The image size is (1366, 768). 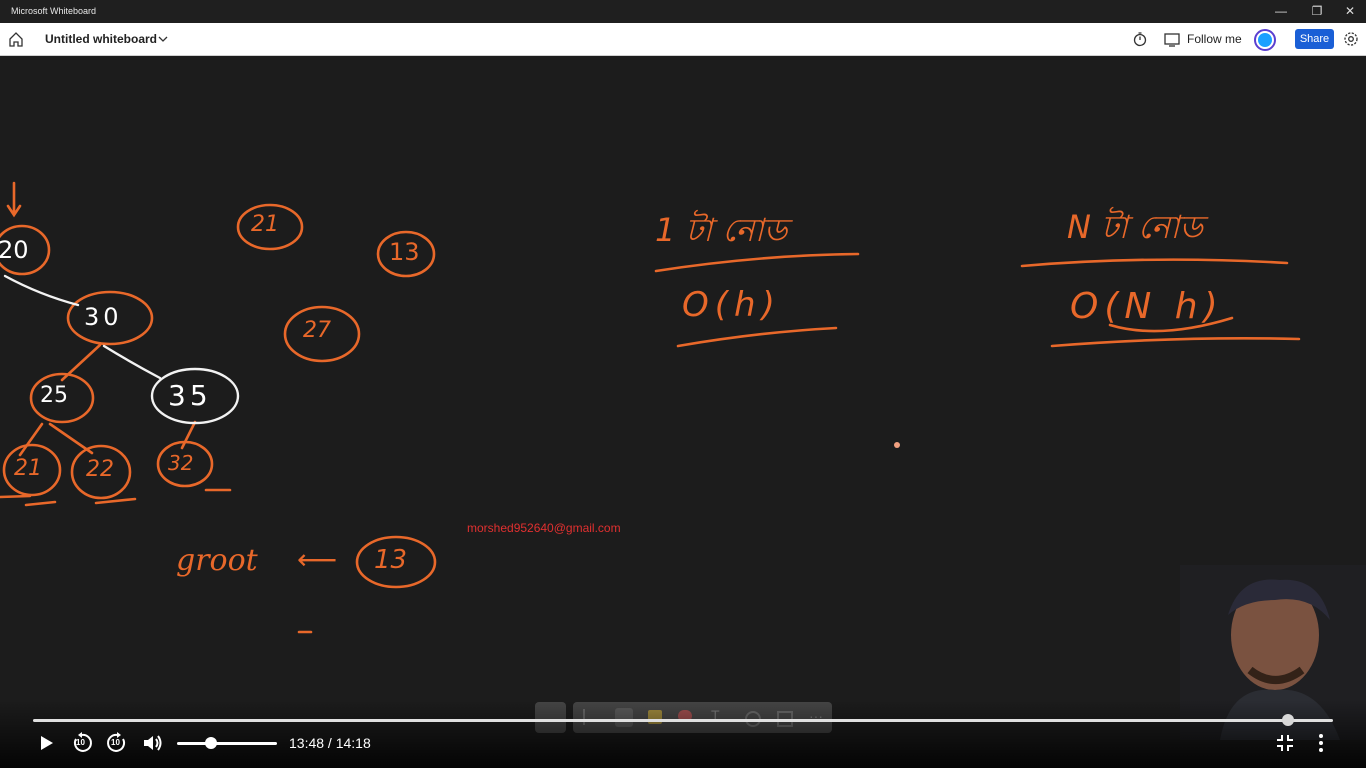 What do you see at coordinates (391, 560) in the screenshot?
I see `root-node-label: 13` at bounding box center [391, 560].